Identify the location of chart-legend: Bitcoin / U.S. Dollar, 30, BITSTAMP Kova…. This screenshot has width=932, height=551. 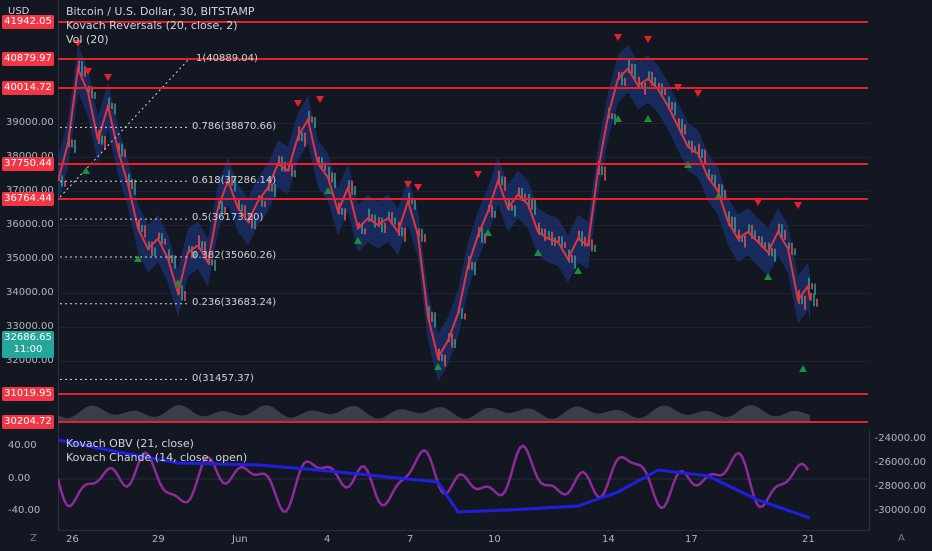
(160, 26).